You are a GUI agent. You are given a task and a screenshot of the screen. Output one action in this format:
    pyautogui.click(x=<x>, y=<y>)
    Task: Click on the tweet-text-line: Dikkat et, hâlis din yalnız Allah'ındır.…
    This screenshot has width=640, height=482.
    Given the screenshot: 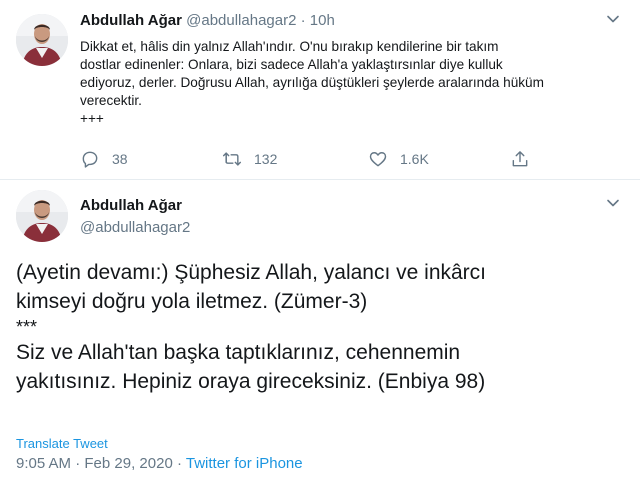 What is the action you would take?
    pyautogui.click(x=289, y=46)
    